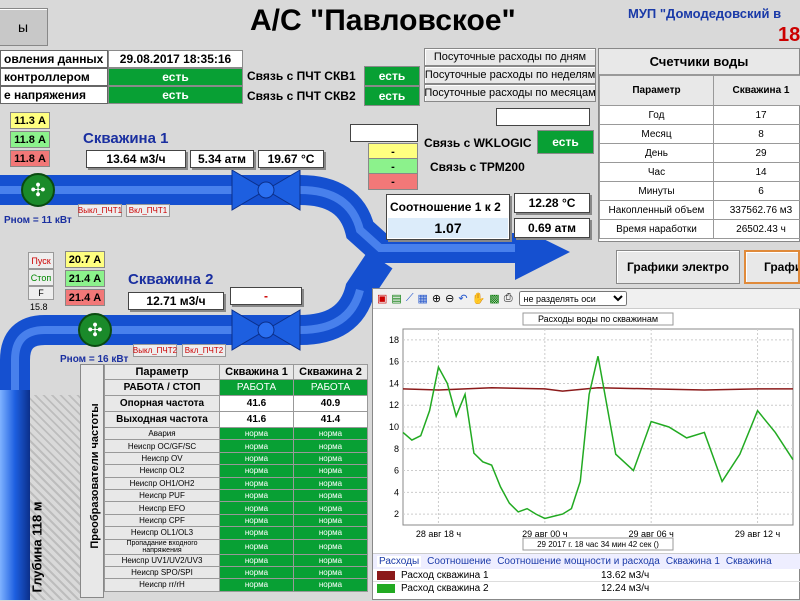  What do you see at coordinates (41, 260) in the screenshot?
I see `well2-start: Пуск` at bounding box center [41, 260].